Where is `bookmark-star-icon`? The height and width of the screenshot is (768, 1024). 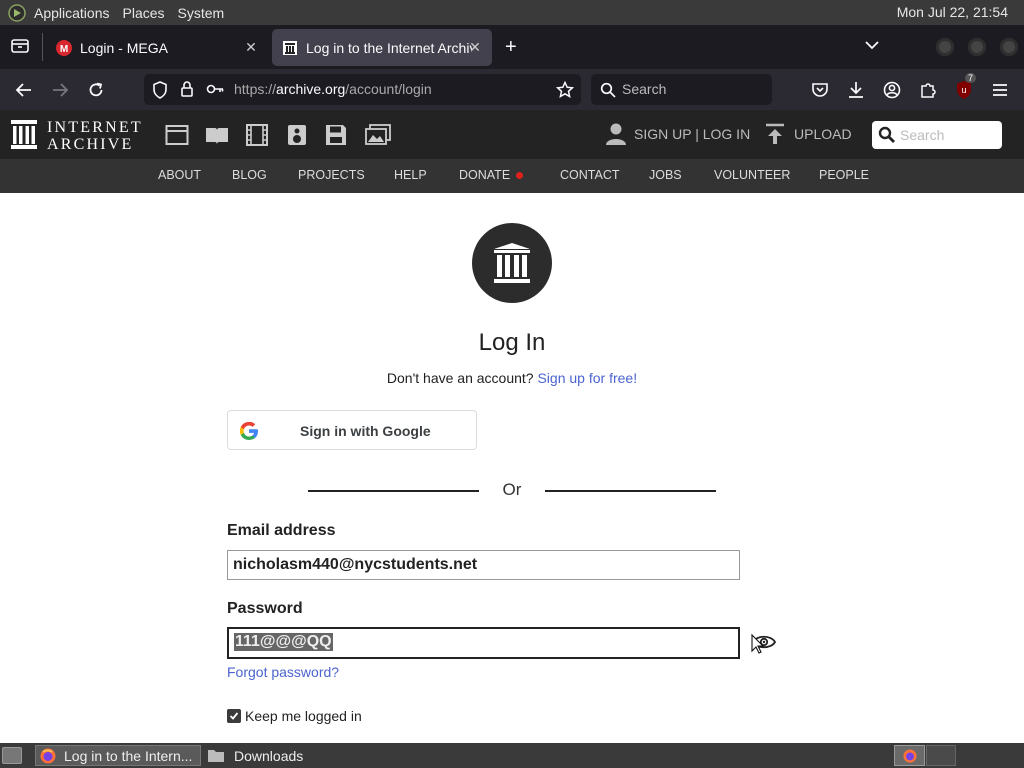 bookmark-star-icon is located at coordinates (565, 90).